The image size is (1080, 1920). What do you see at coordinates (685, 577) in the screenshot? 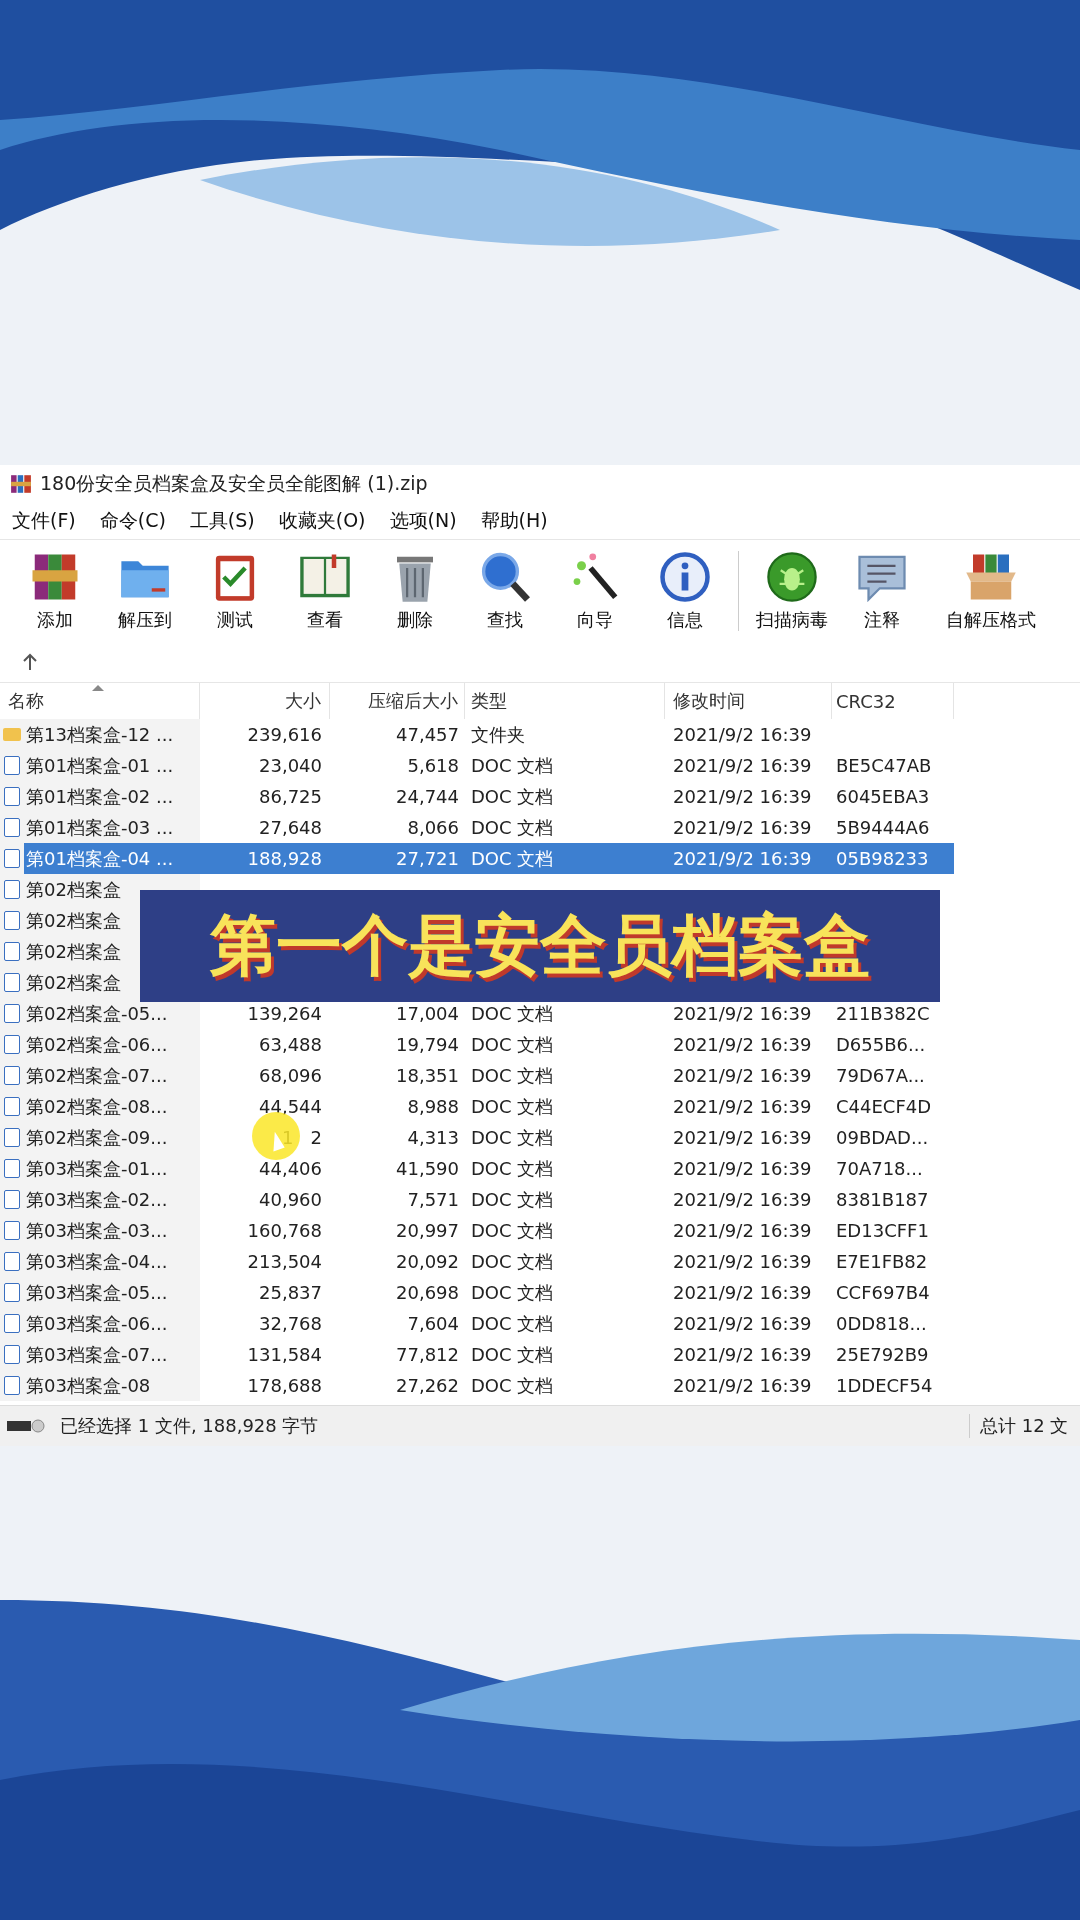
I see `info-icon` at bounding box center [685, 577].